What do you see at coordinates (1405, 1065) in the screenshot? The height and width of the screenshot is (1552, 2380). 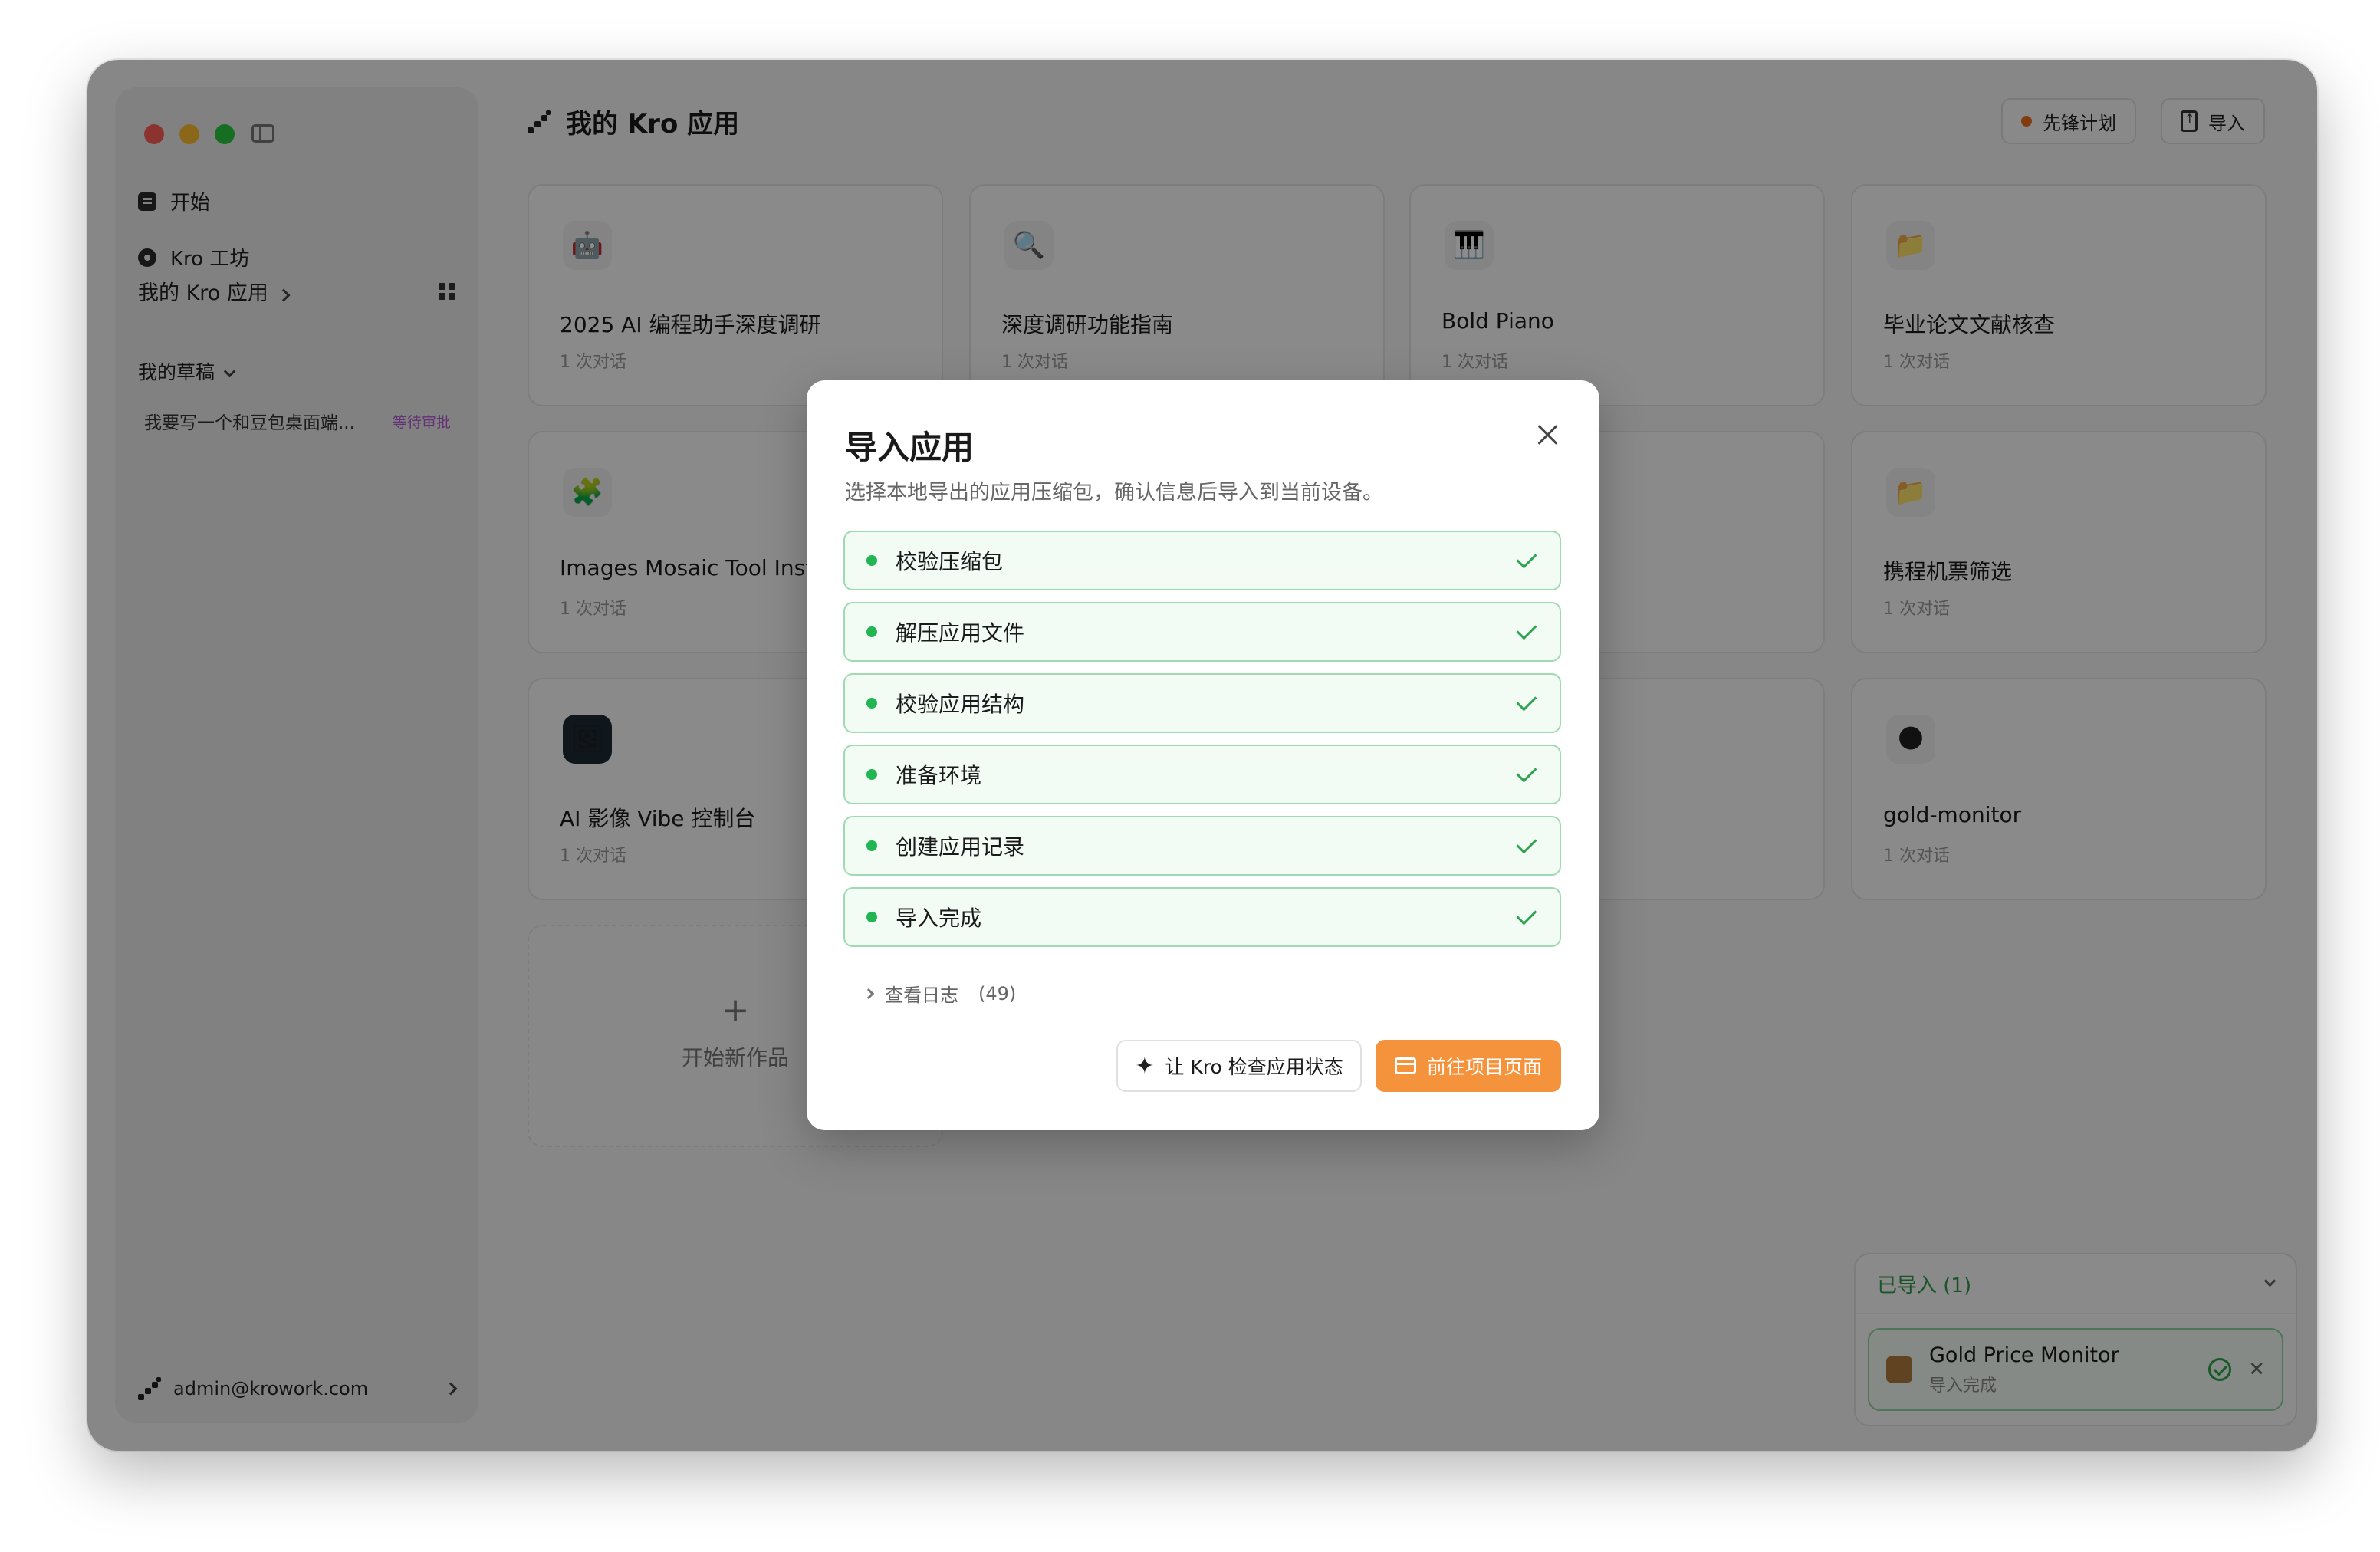 I see `window-icon` at bounding box center [1405, 1065].